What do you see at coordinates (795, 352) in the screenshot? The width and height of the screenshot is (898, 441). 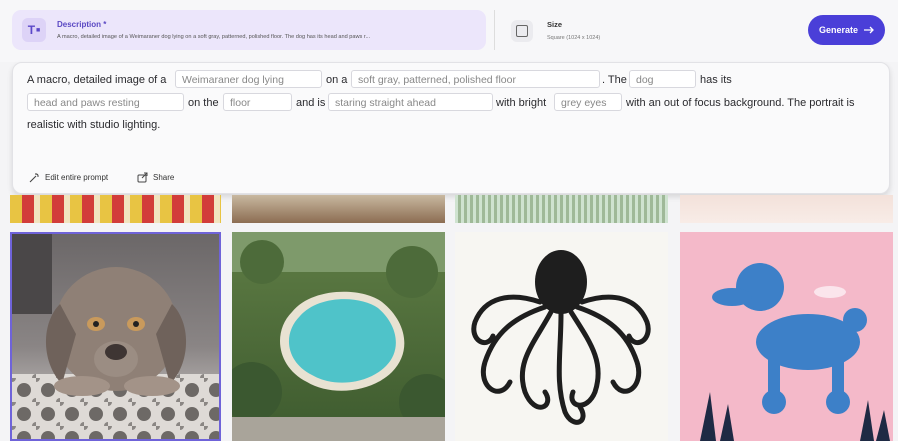 I see `poodle-illustration` at bounding box center [795, 352].